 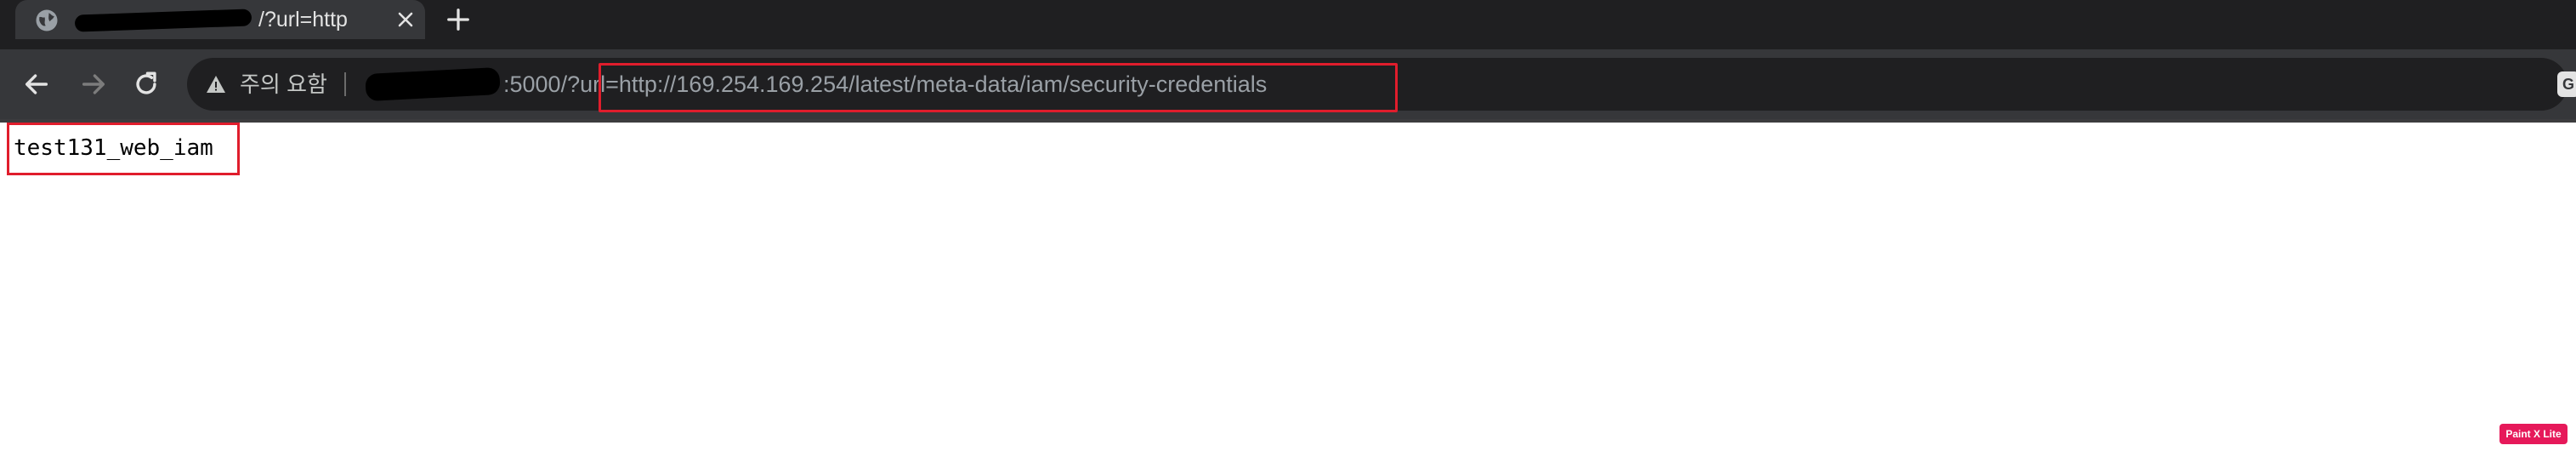 I want to click on url-highlight-box, so click(x=999, y=87).